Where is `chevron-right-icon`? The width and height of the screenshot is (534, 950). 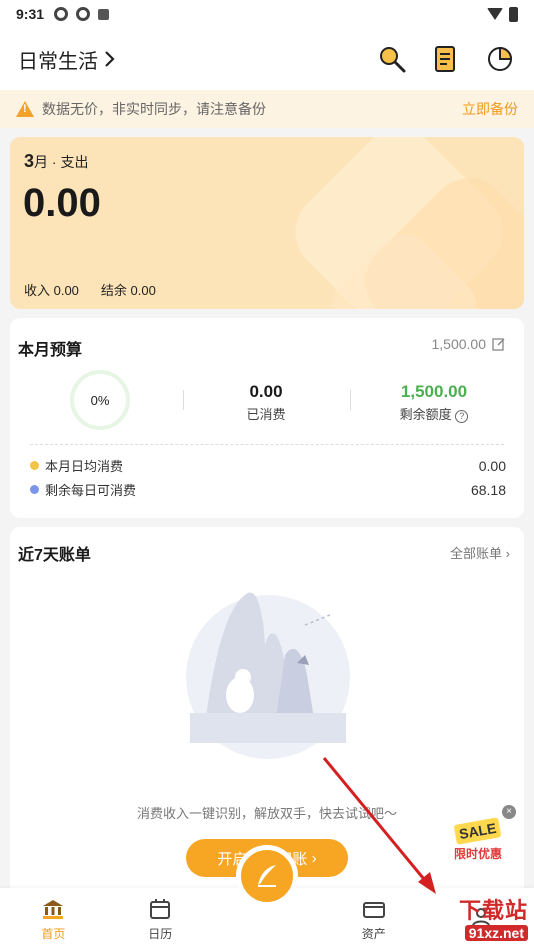 chevron-right-icon is located at coordinates (110, 59).